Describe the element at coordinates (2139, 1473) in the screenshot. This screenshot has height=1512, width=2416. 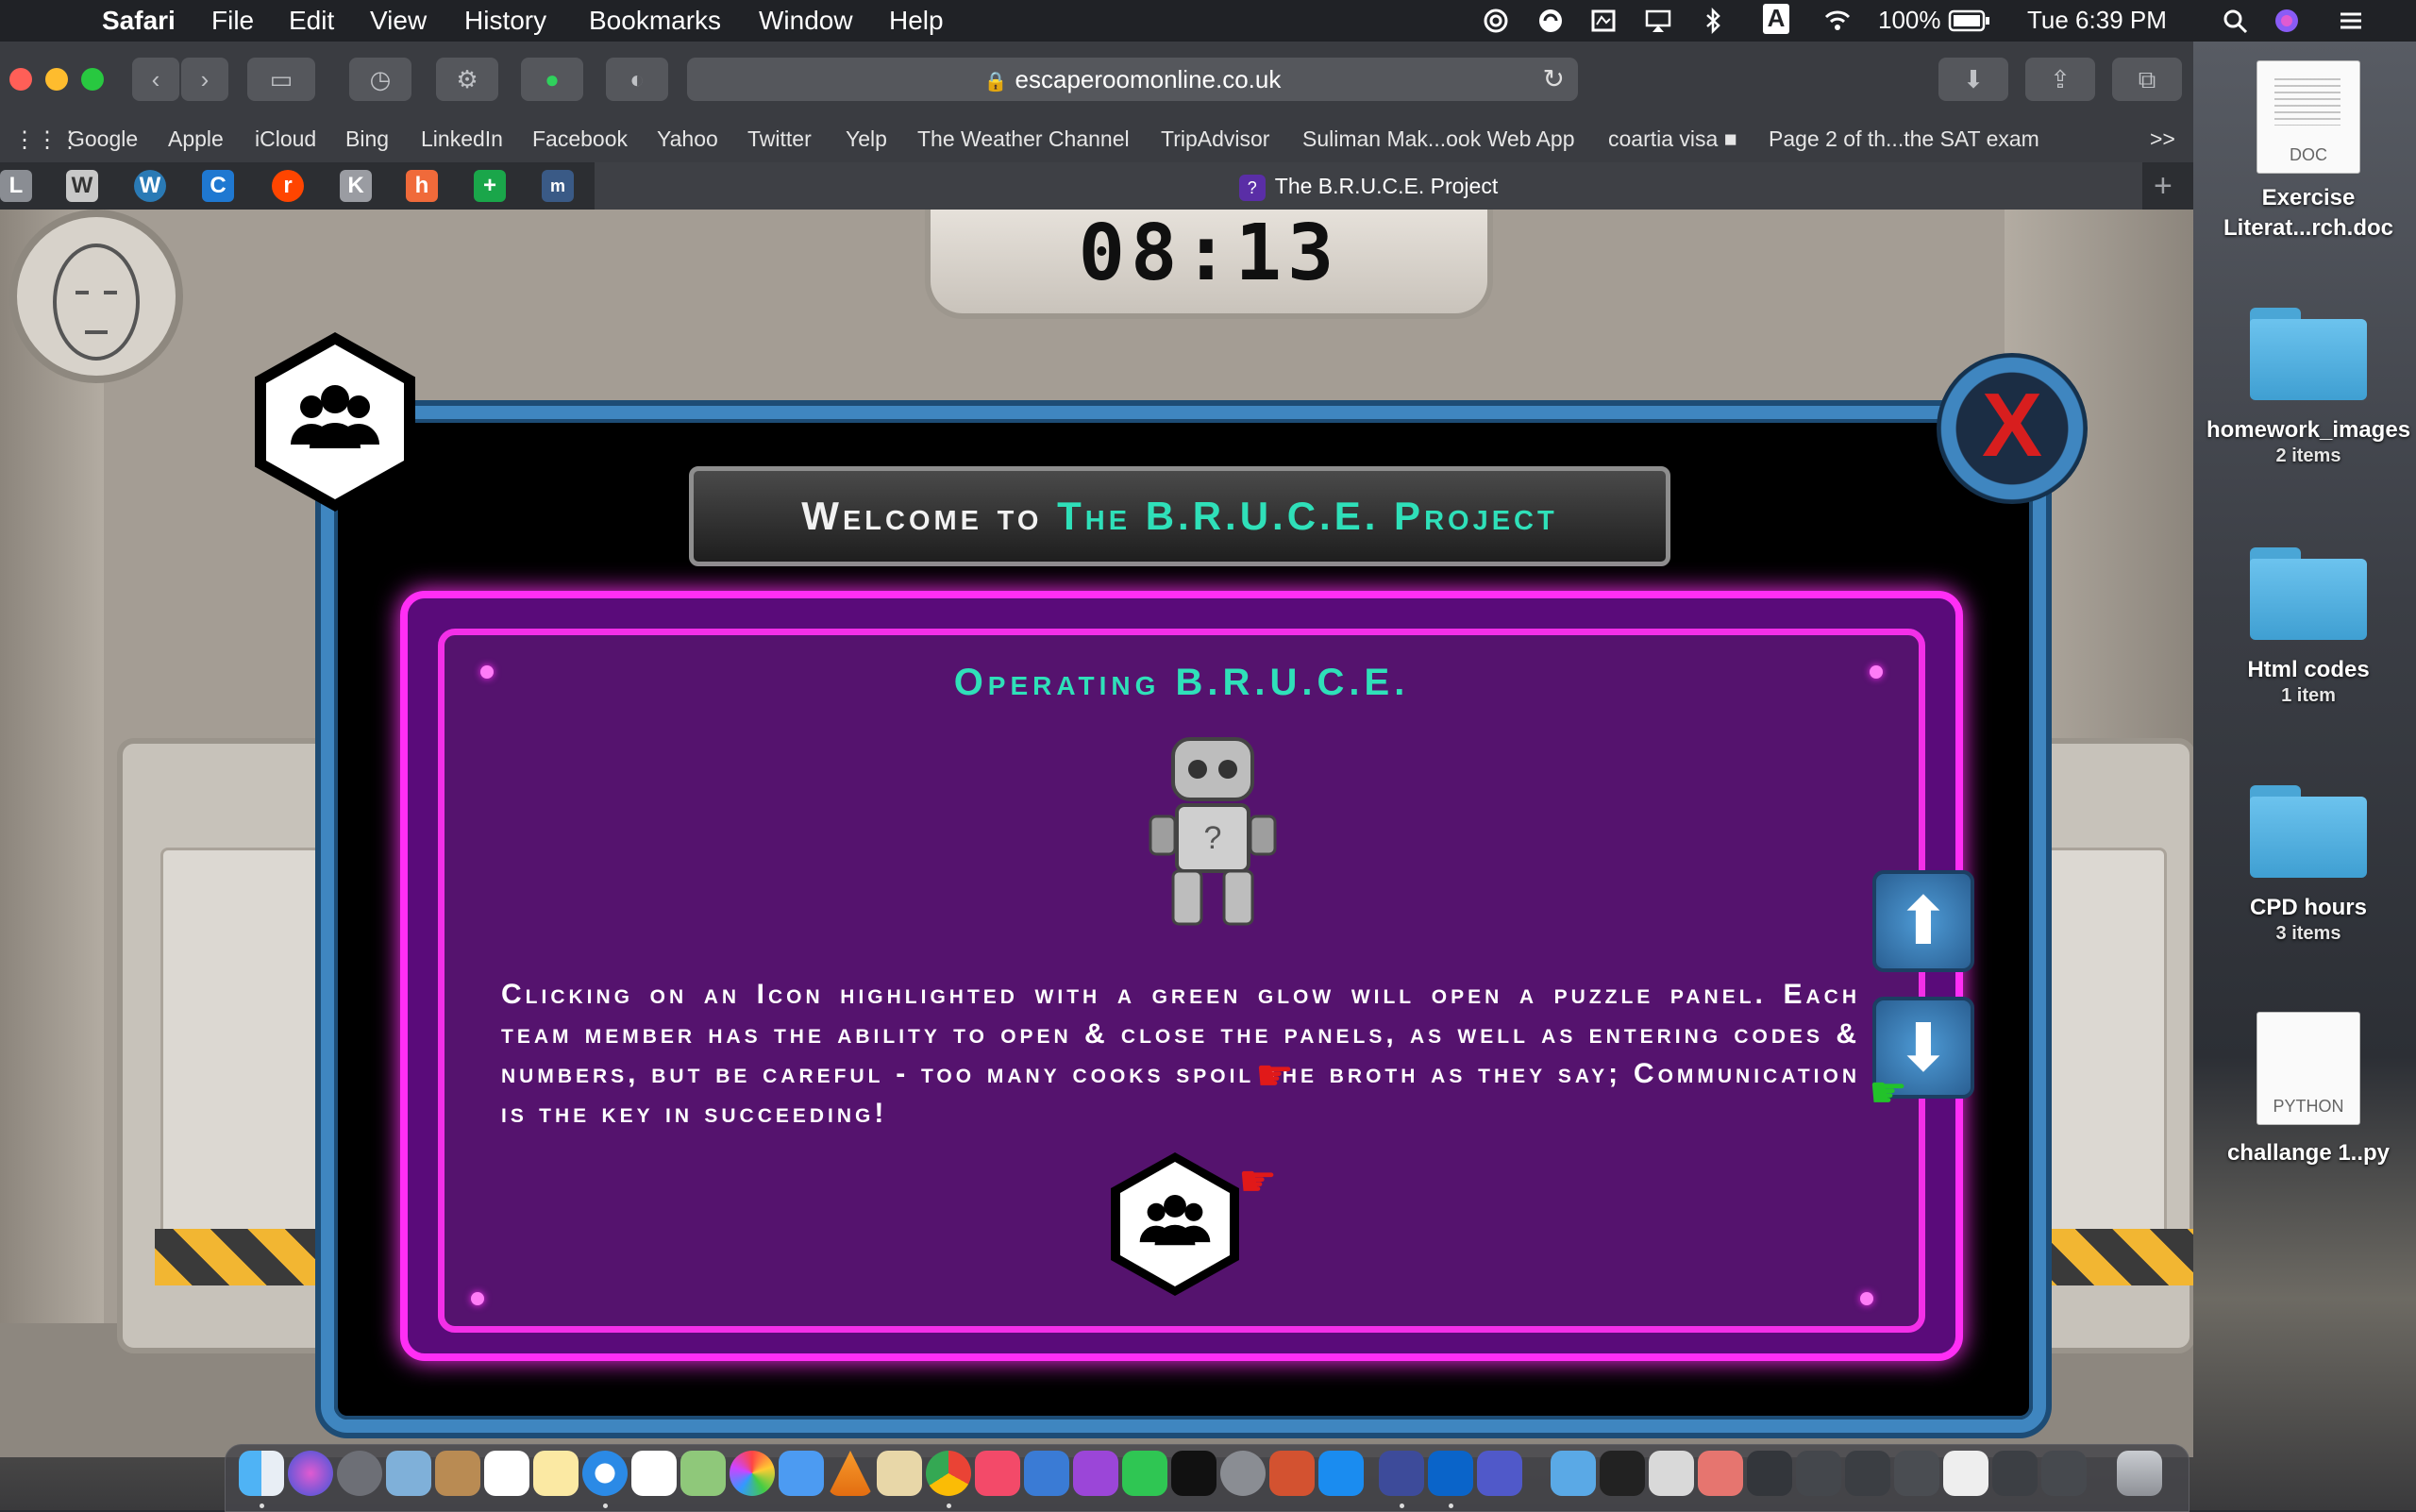
I see `trash-icon` at that location.